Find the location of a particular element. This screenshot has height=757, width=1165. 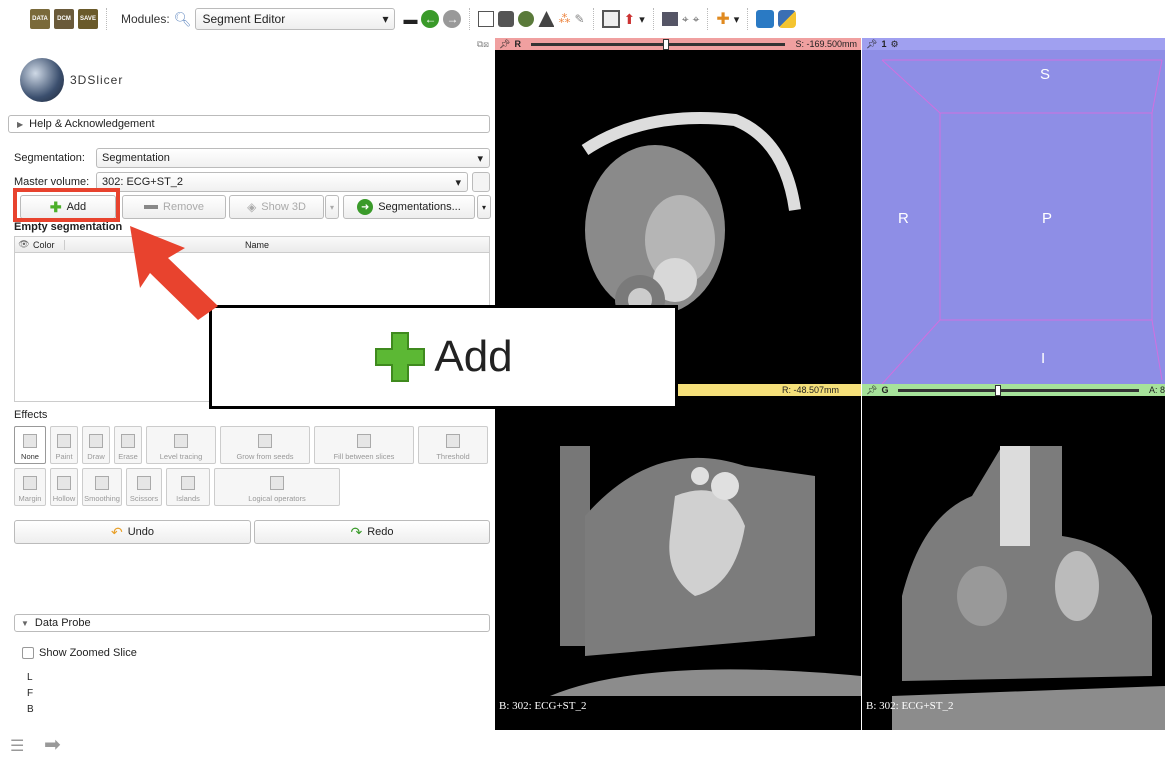

segmentations-dropdown: ▾ is located at coordinates (484, 207).